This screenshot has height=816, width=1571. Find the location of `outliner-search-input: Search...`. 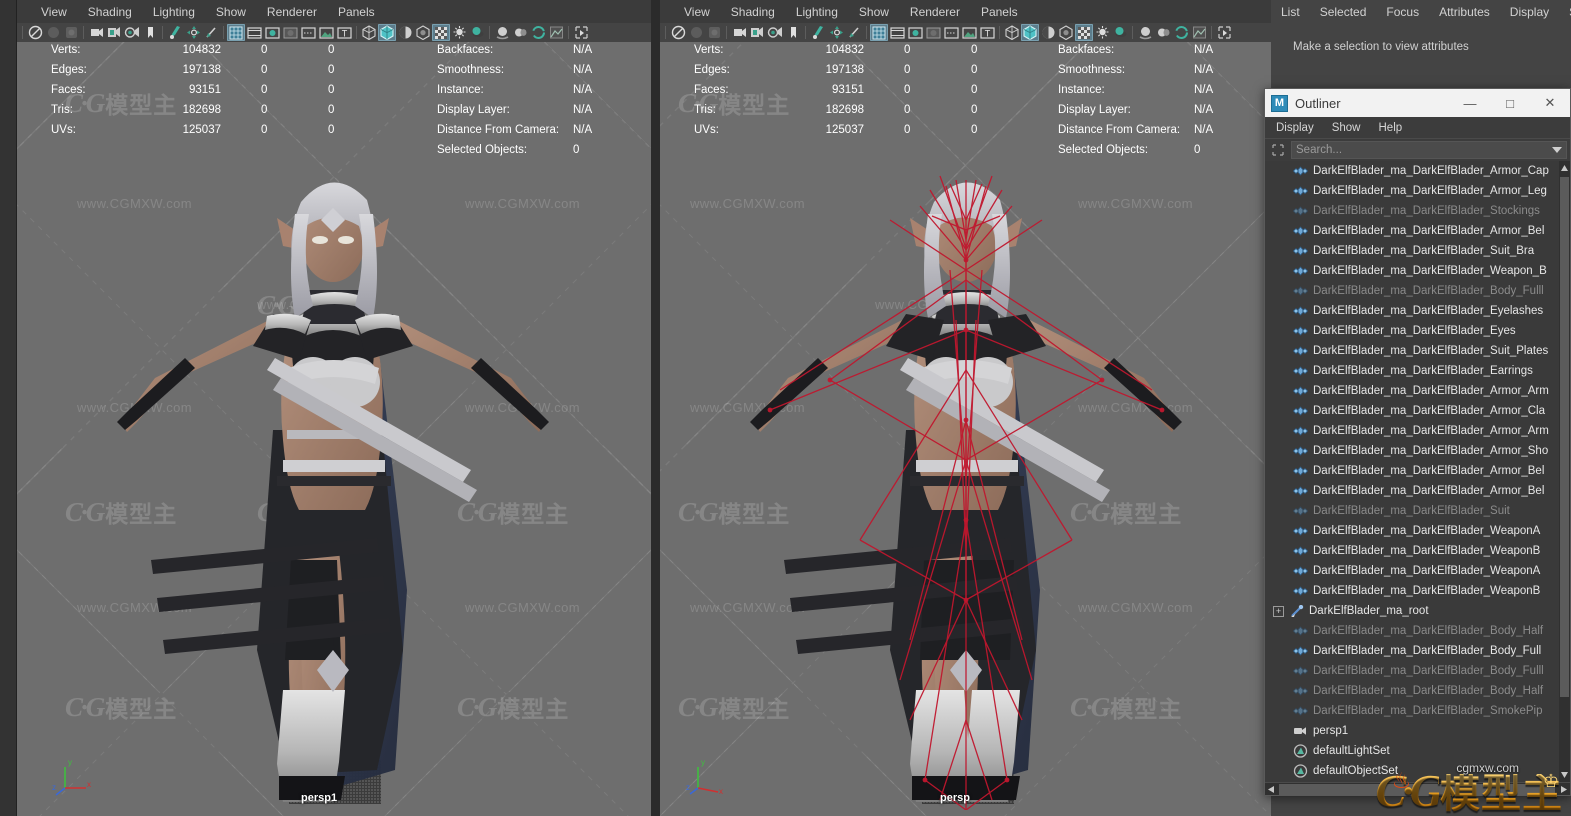

outliner-search-input: Search... is located at coordinates (1429, 150).